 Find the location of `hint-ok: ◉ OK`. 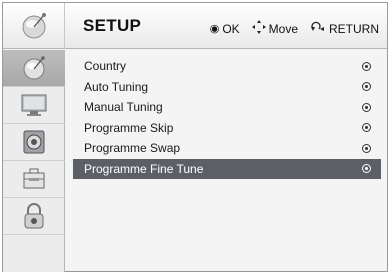

hint-ok: ◉ OK is located at coordinates (225, 29).